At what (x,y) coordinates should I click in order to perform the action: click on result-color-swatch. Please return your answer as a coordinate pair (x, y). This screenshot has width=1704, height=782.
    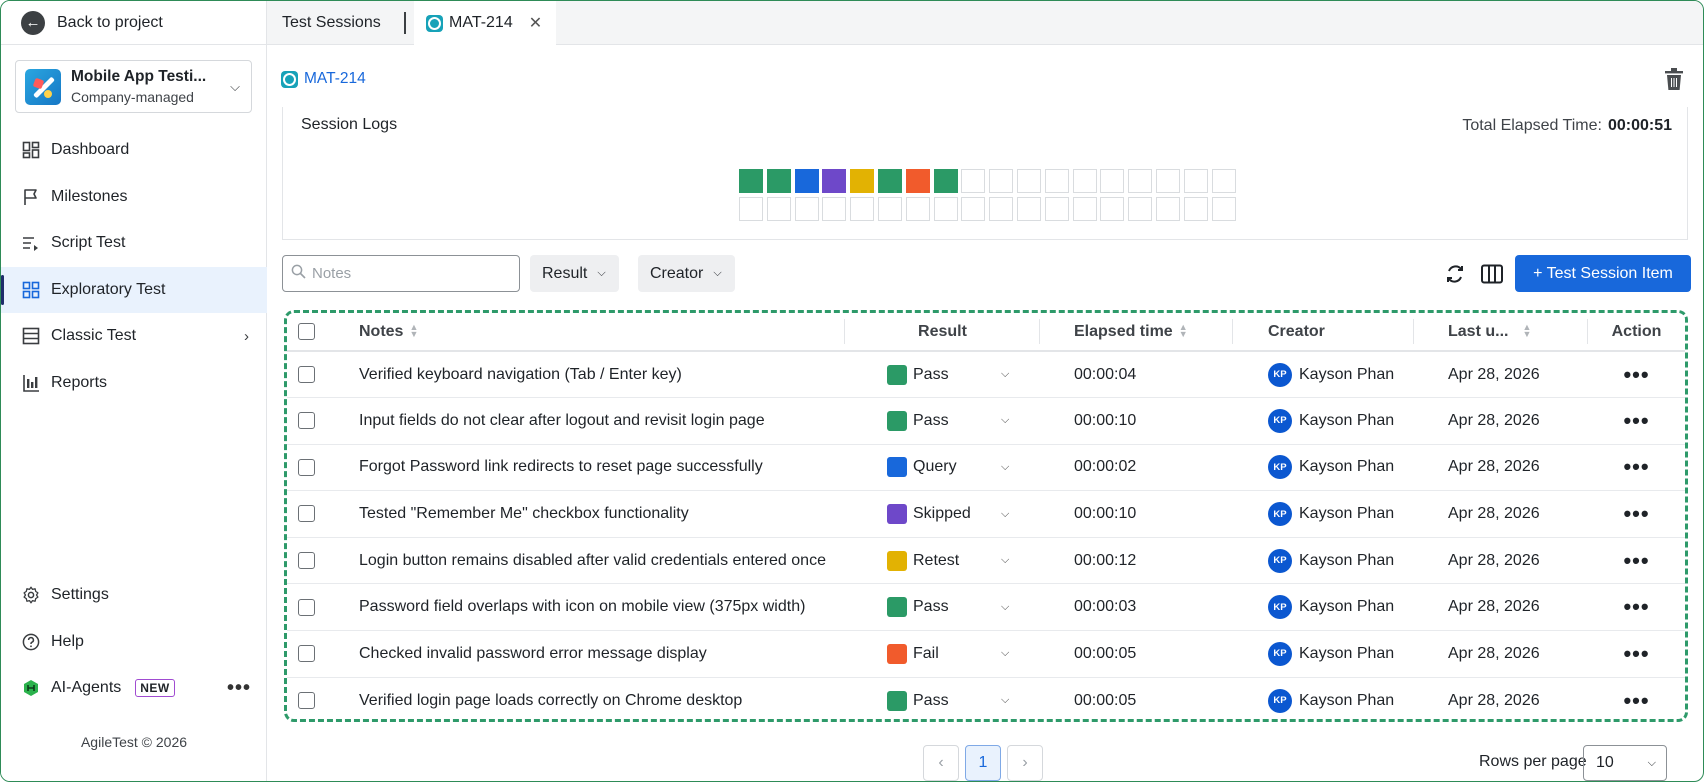
    Looking at the image, I should click on (897, 607).